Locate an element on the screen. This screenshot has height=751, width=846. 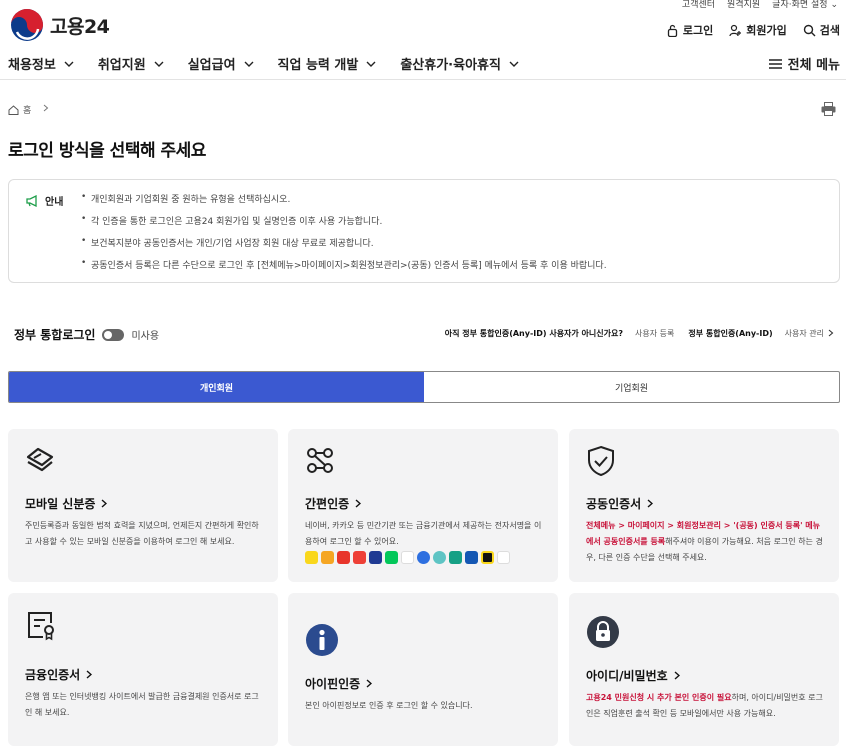
card-title: 아이핀인증 is located at coordinates (339, 683).